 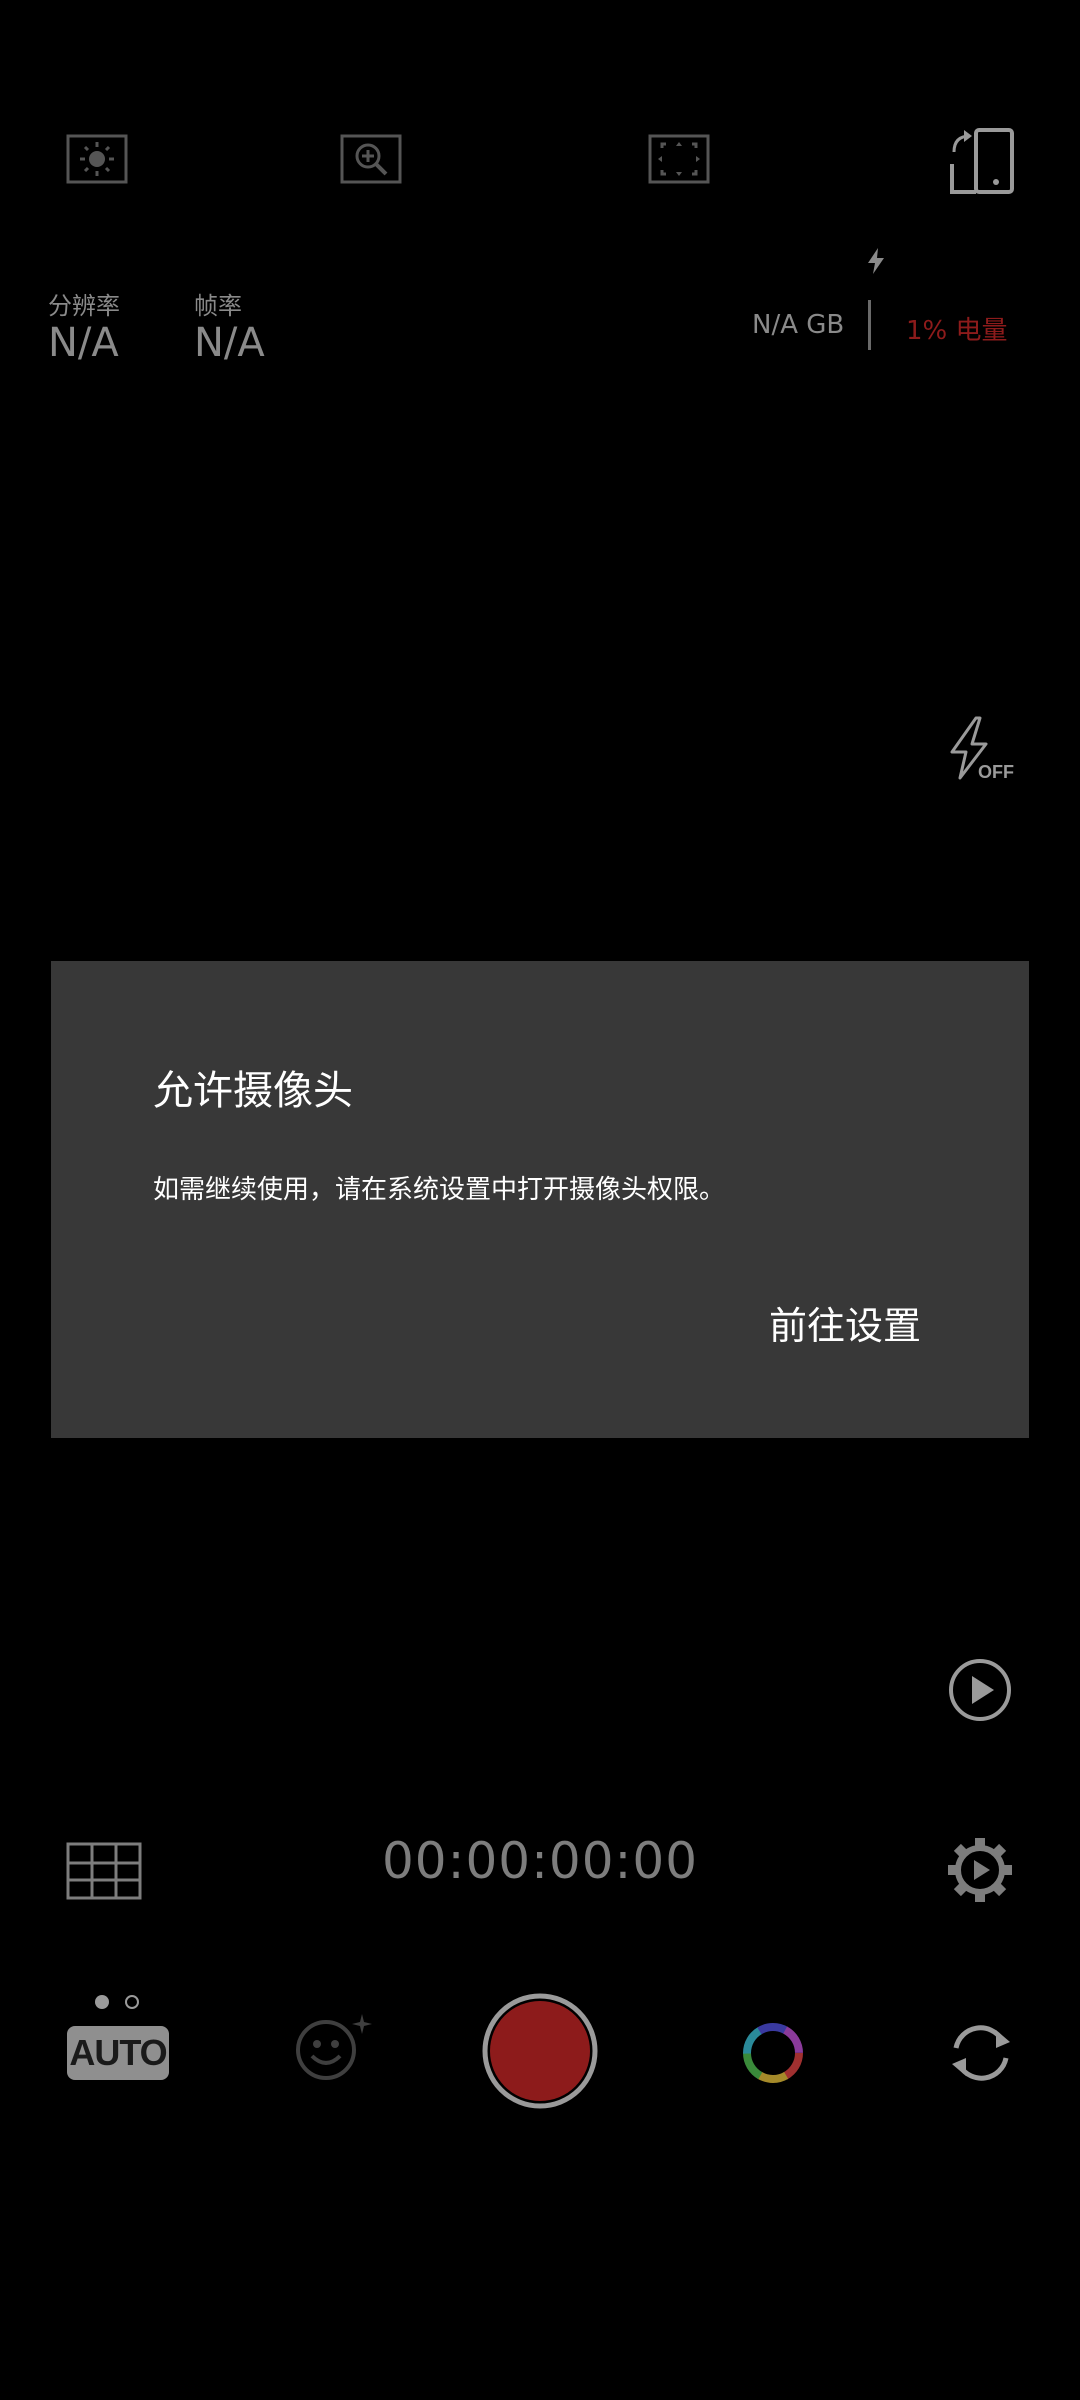 What do you see at coordinates (983, 164) in the screenshot?
I see `rotate-screen-icon` at bounding box center [983, 164].